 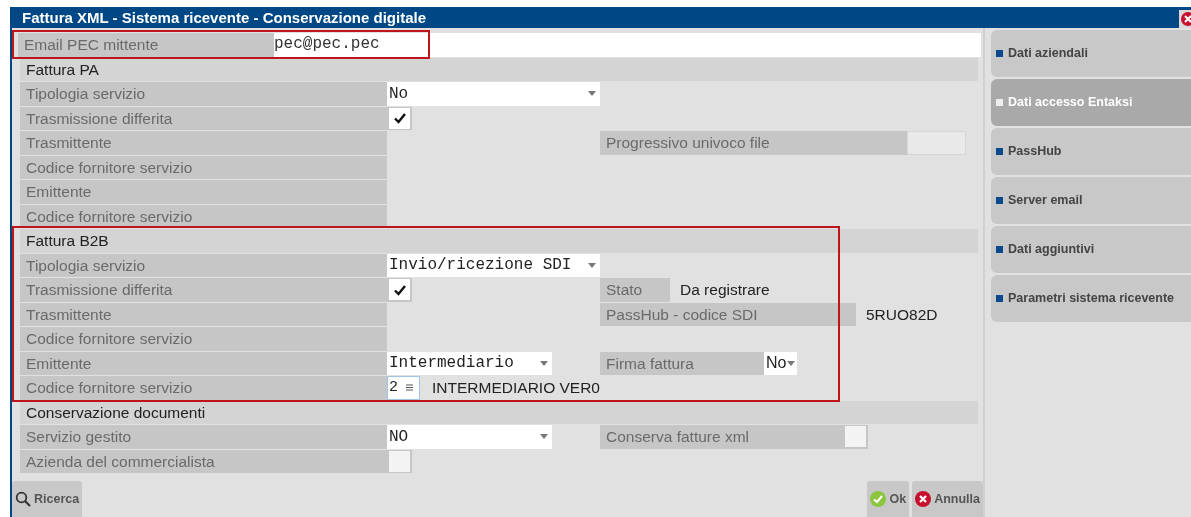 I want to click on list-icon, so click(x=410, y=388).